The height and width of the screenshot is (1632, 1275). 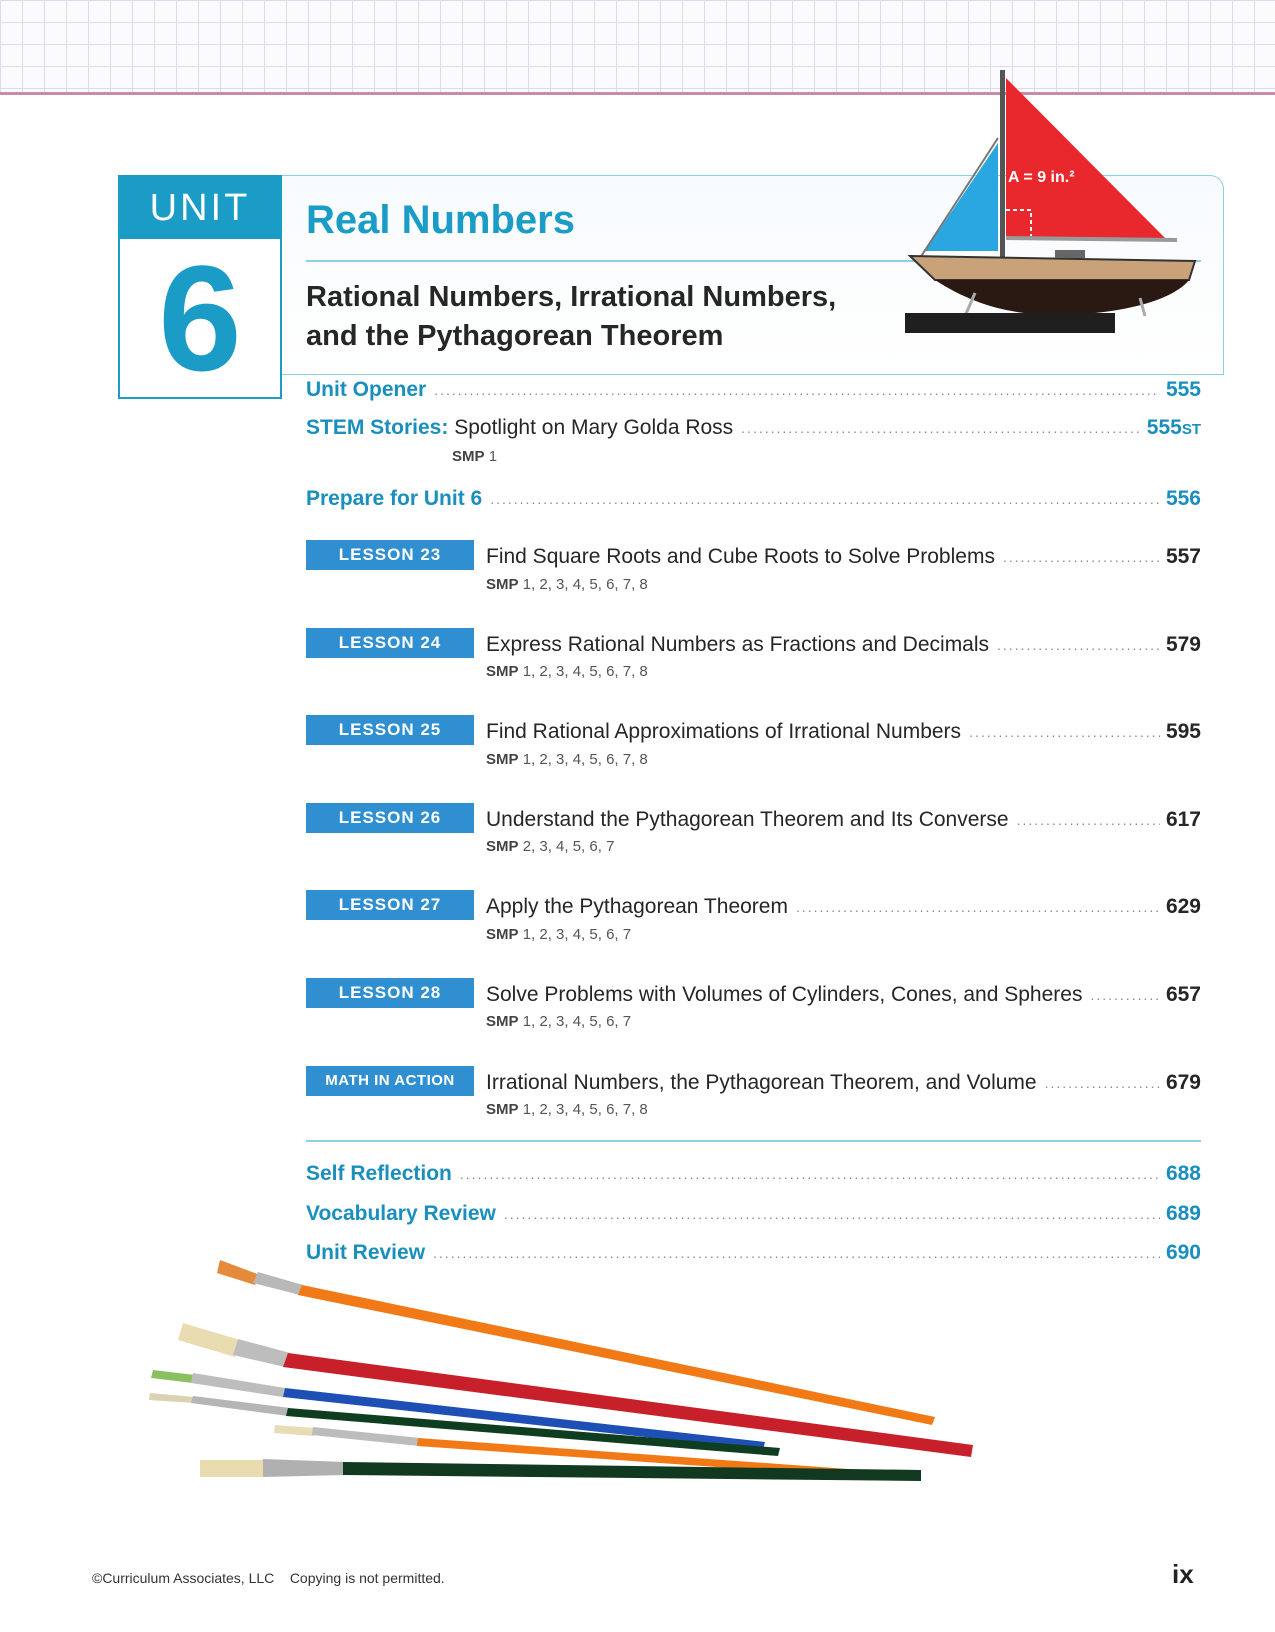 What do you see at coordinates (200, 318) in the screenshot?
I see `unit-number: 6` at bounding box center [200, 318].